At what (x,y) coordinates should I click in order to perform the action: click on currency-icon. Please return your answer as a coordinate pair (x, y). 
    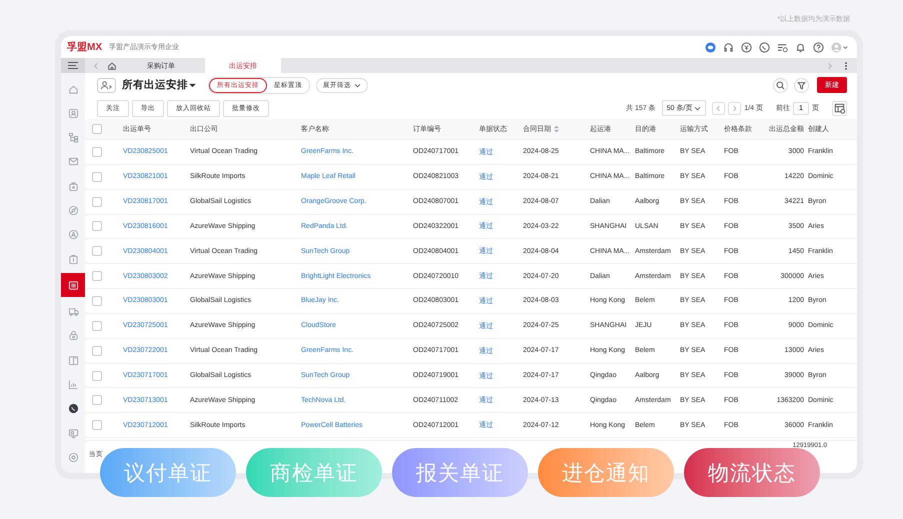
    Looking at the image, I should click on (746, 47).